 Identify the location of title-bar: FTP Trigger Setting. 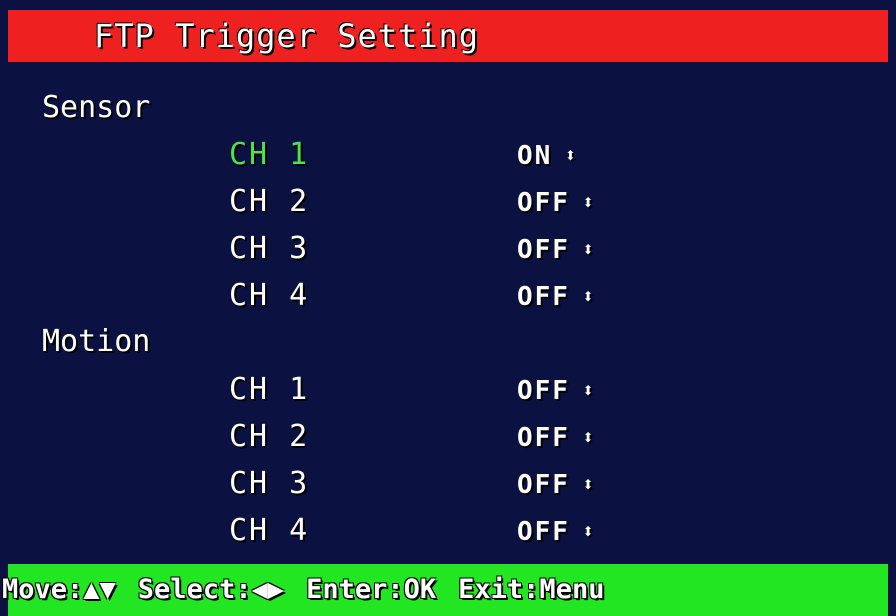
(448, 36).